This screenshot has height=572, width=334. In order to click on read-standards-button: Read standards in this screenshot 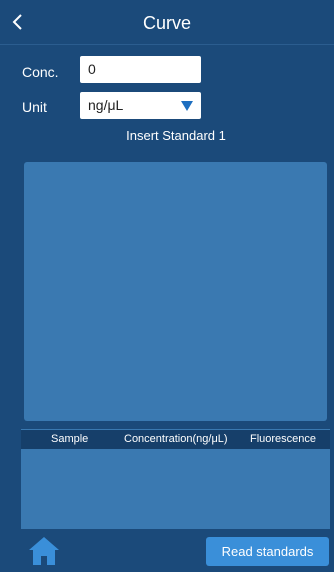, I will do `click(267, 551)`.